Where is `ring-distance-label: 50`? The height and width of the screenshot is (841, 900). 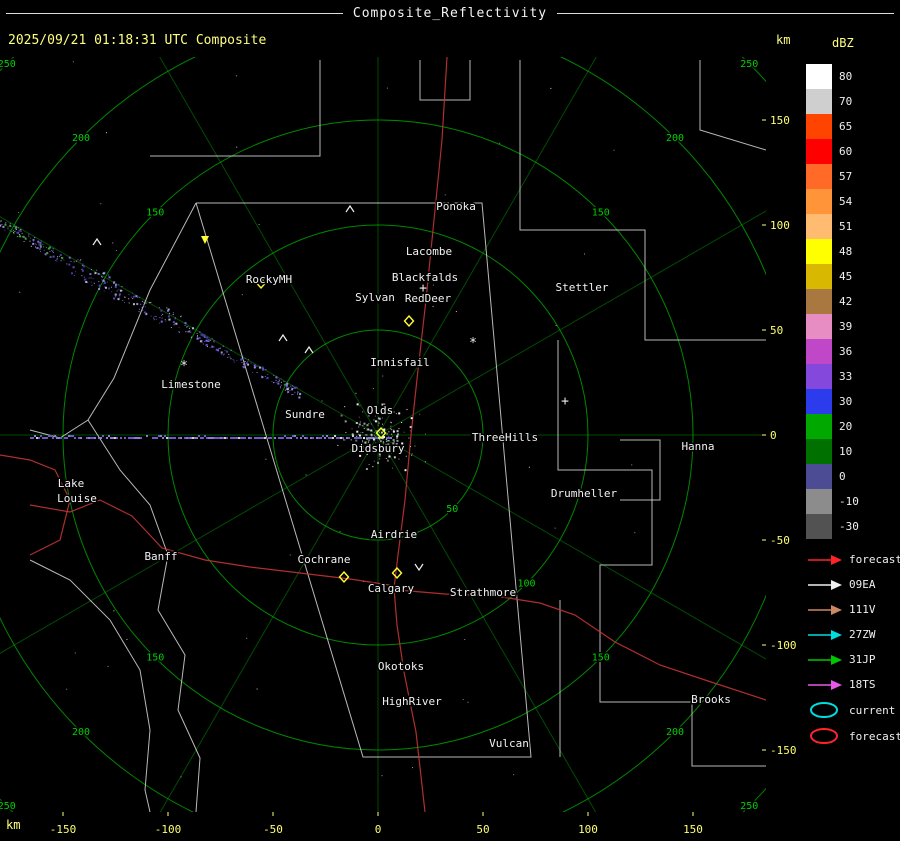
ring-distance-label: 50 is located at coordinates (452, 509).